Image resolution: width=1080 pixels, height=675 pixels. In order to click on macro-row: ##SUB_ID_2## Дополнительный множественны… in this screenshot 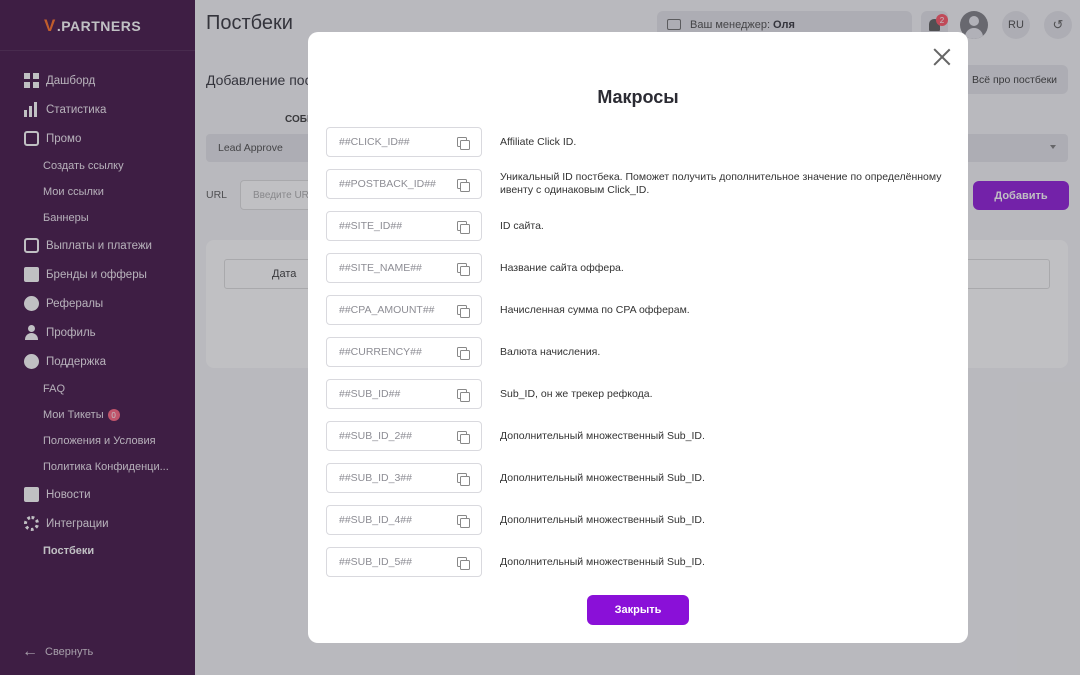, I will do `click(641, 442)`.